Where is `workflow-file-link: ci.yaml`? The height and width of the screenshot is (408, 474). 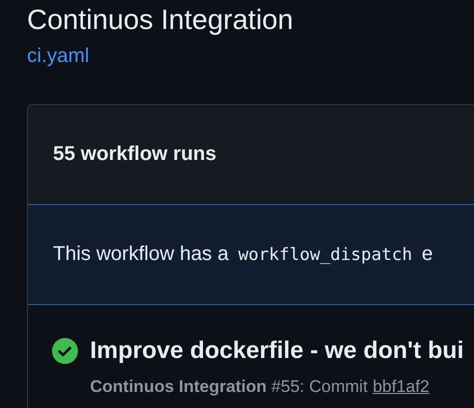 workflow-file-link: ci.yaml is located at coordinates (58, 56).